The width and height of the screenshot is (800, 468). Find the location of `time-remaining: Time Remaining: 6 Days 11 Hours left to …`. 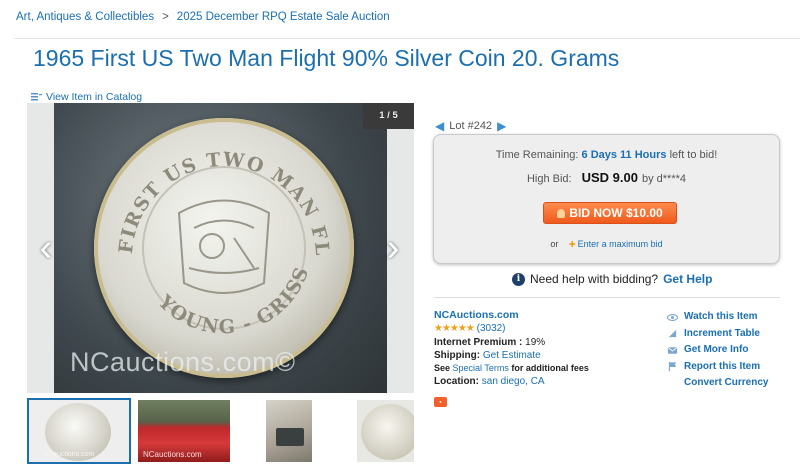

time-remaining: Time Remaining: 6 Days 11 Hours left to … is located at coordinates (606, 155).